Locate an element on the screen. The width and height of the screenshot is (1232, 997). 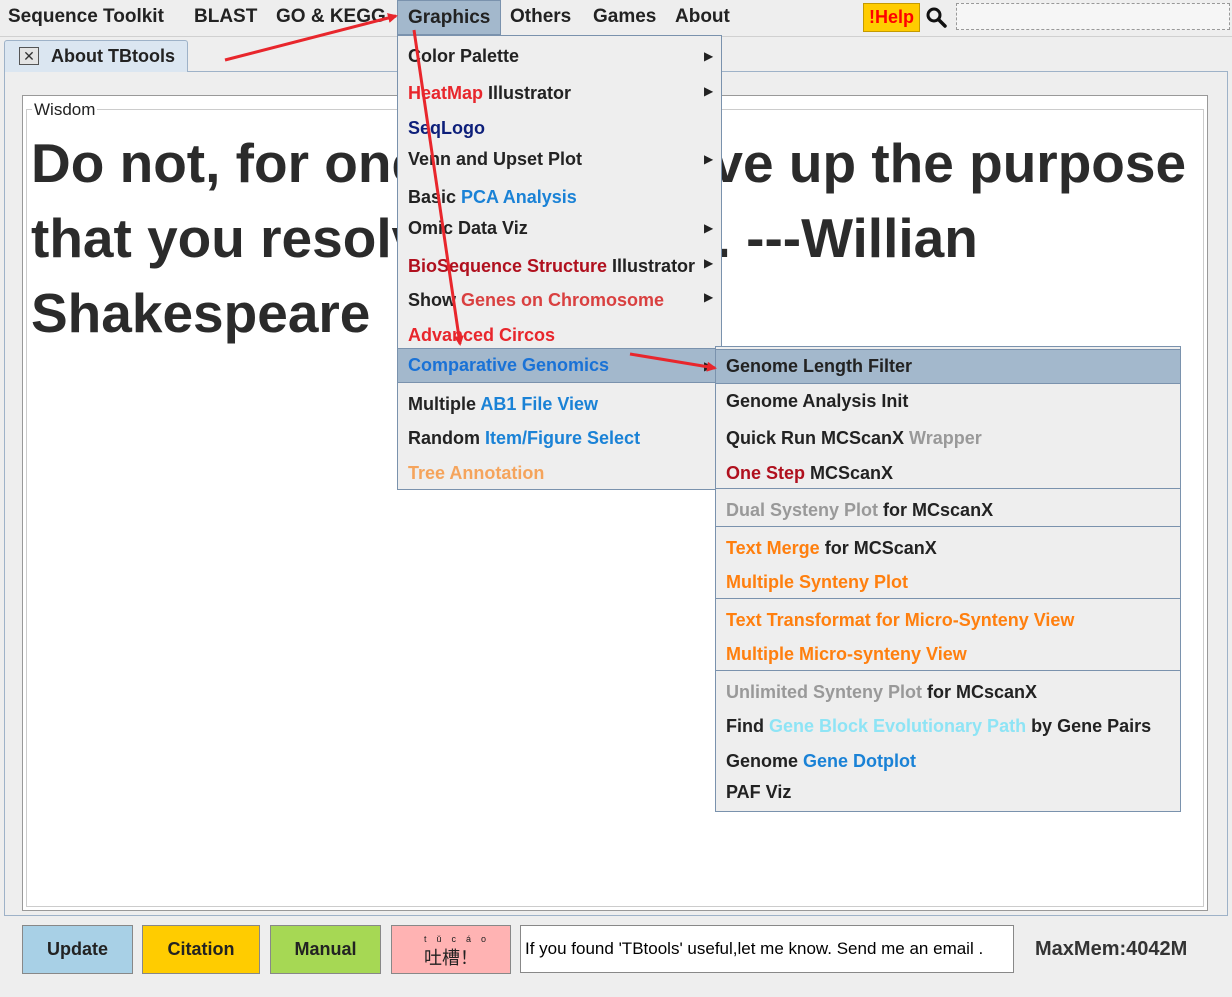
menu-item-label-part: PCA Analysis is located at coordinates (519, 197).